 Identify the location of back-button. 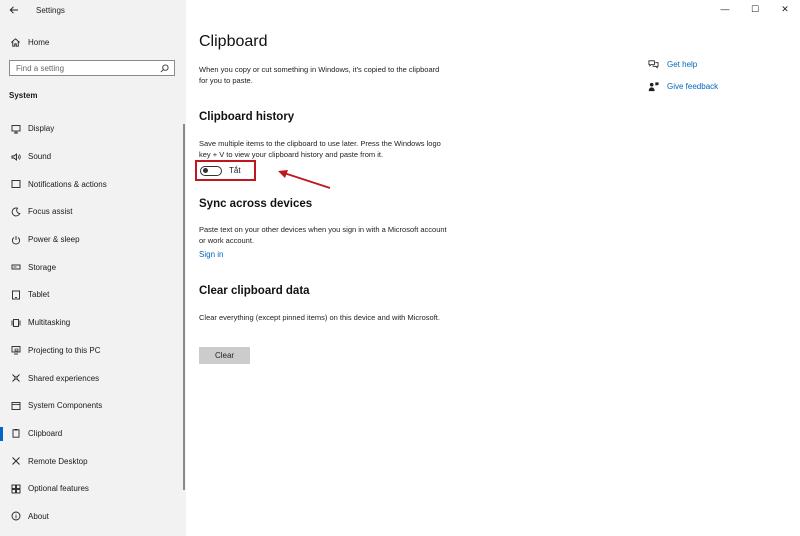
(14, 10).